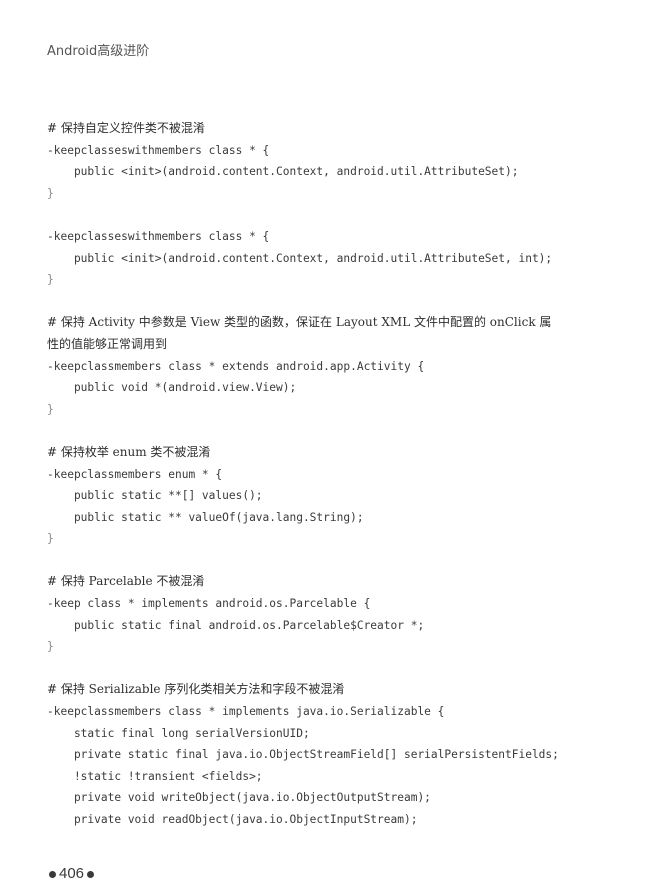 The height and width of the screenshot is (893, 667). Describe the element at coordinates (126, 128) in the screenshot. I see `code-comment: # 保持自定义控件类不被混淆` at that location.